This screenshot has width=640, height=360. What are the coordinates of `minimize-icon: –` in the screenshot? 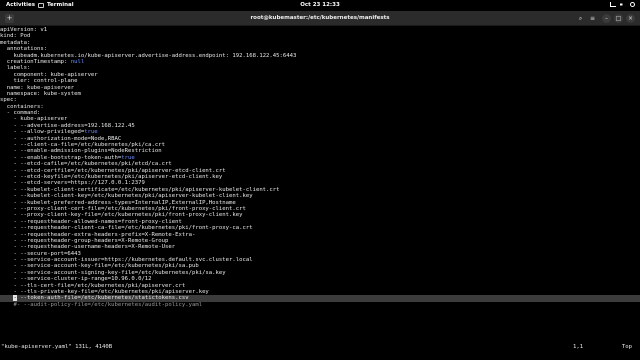 It's located at (606, 18).